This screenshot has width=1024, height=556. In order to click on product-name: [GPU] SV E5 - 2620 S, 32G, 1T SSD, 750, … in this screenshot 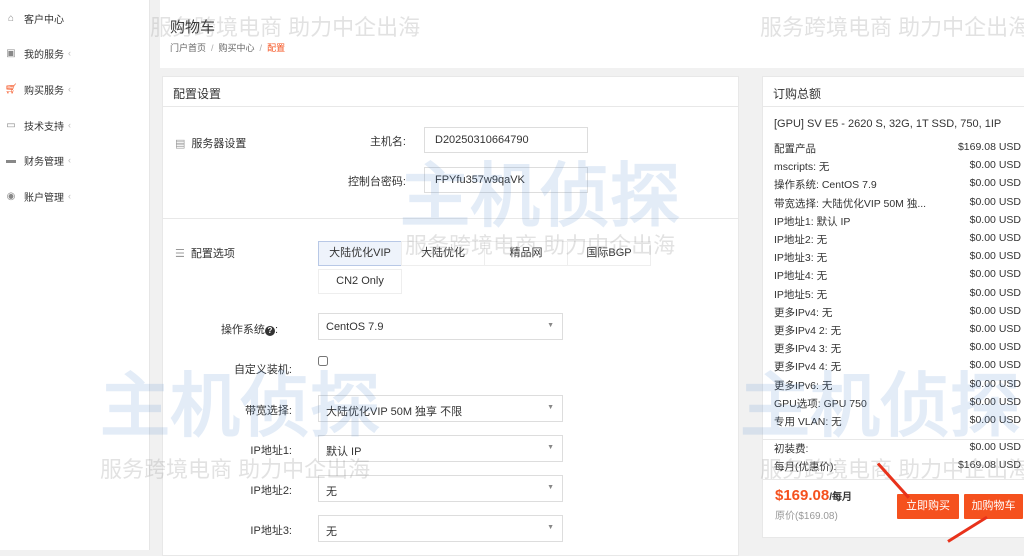, I will do `click(888, 124)`.